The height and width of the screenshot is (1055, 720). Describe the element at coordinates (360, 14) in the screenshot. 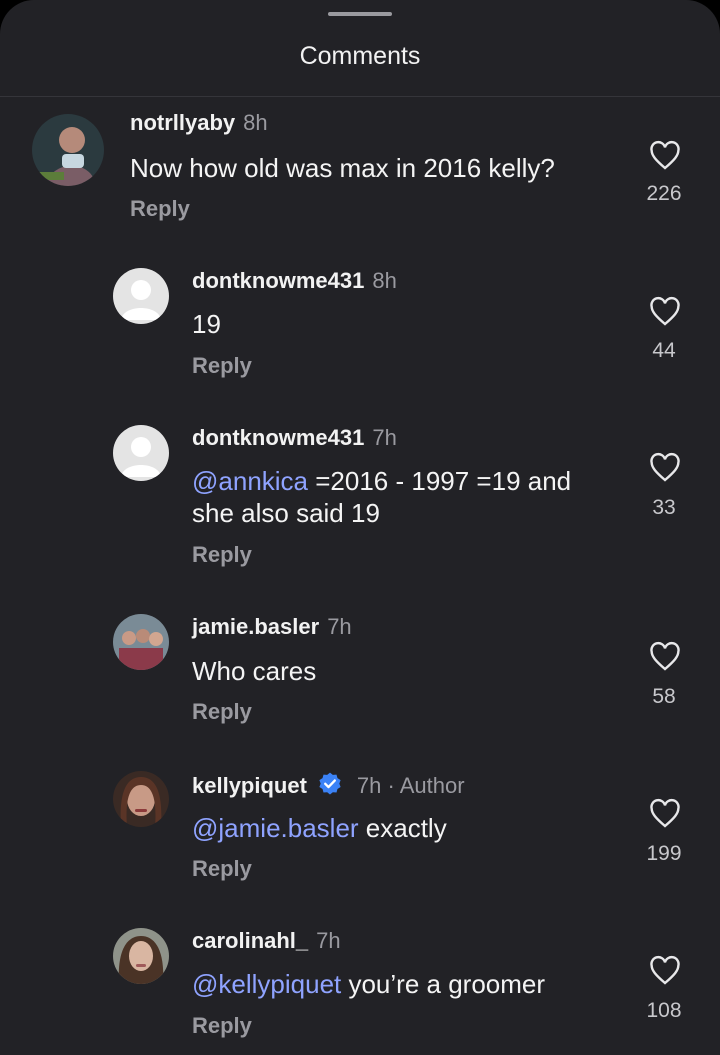

I see `drag-handle` at that location.